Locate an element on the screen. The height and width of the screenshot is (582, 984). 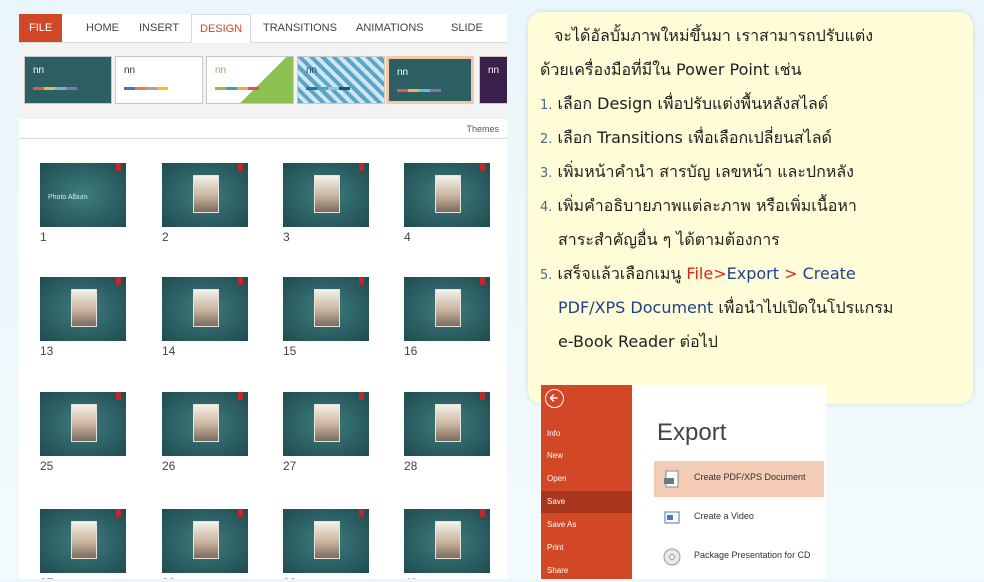
step-5-final: e-Book Reader ต่อไป is located at coordinates (638, 341).